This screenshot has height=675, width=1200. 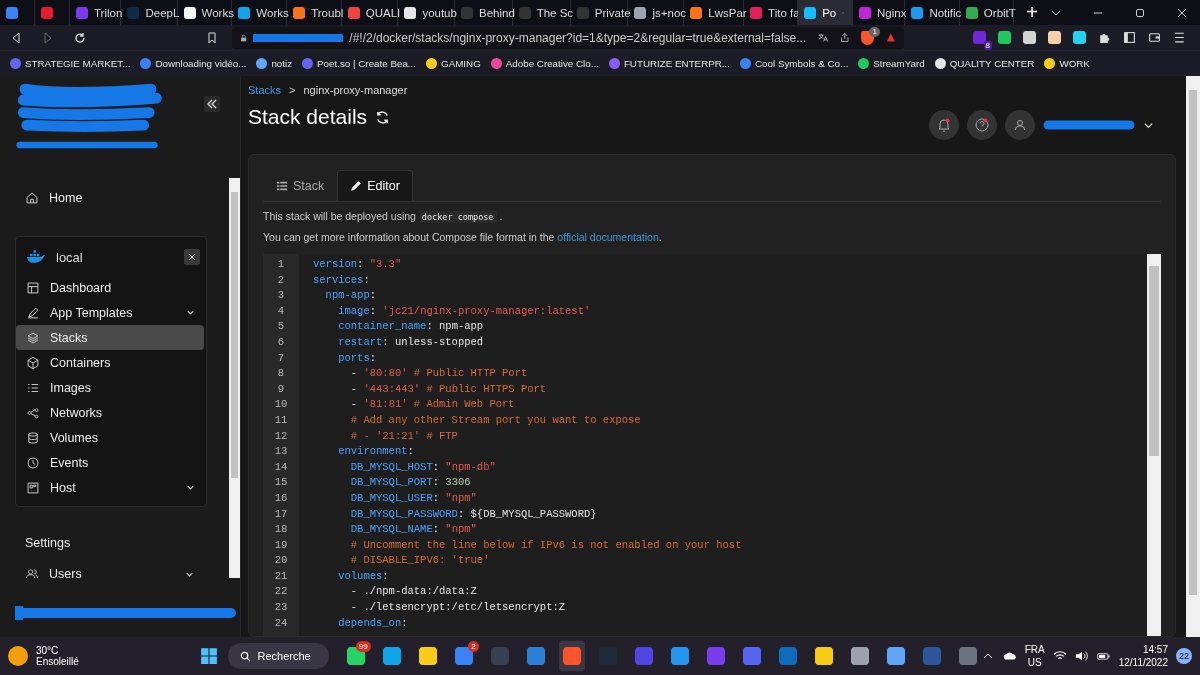 I want to click on notification-badge: 22, so click(x=1184, y=656).